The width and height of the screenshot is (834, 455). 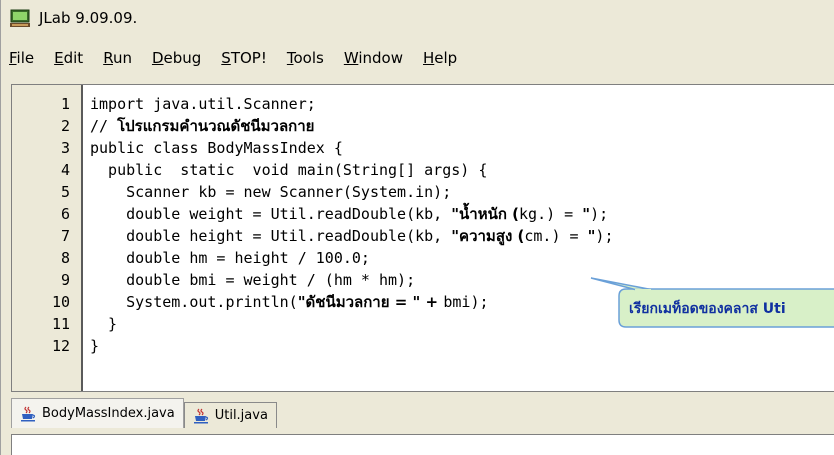 What do you see at coordinates (556, 236) in the screenshot?
I see `code-text: cm.) =` at bounding box center [556, 236].